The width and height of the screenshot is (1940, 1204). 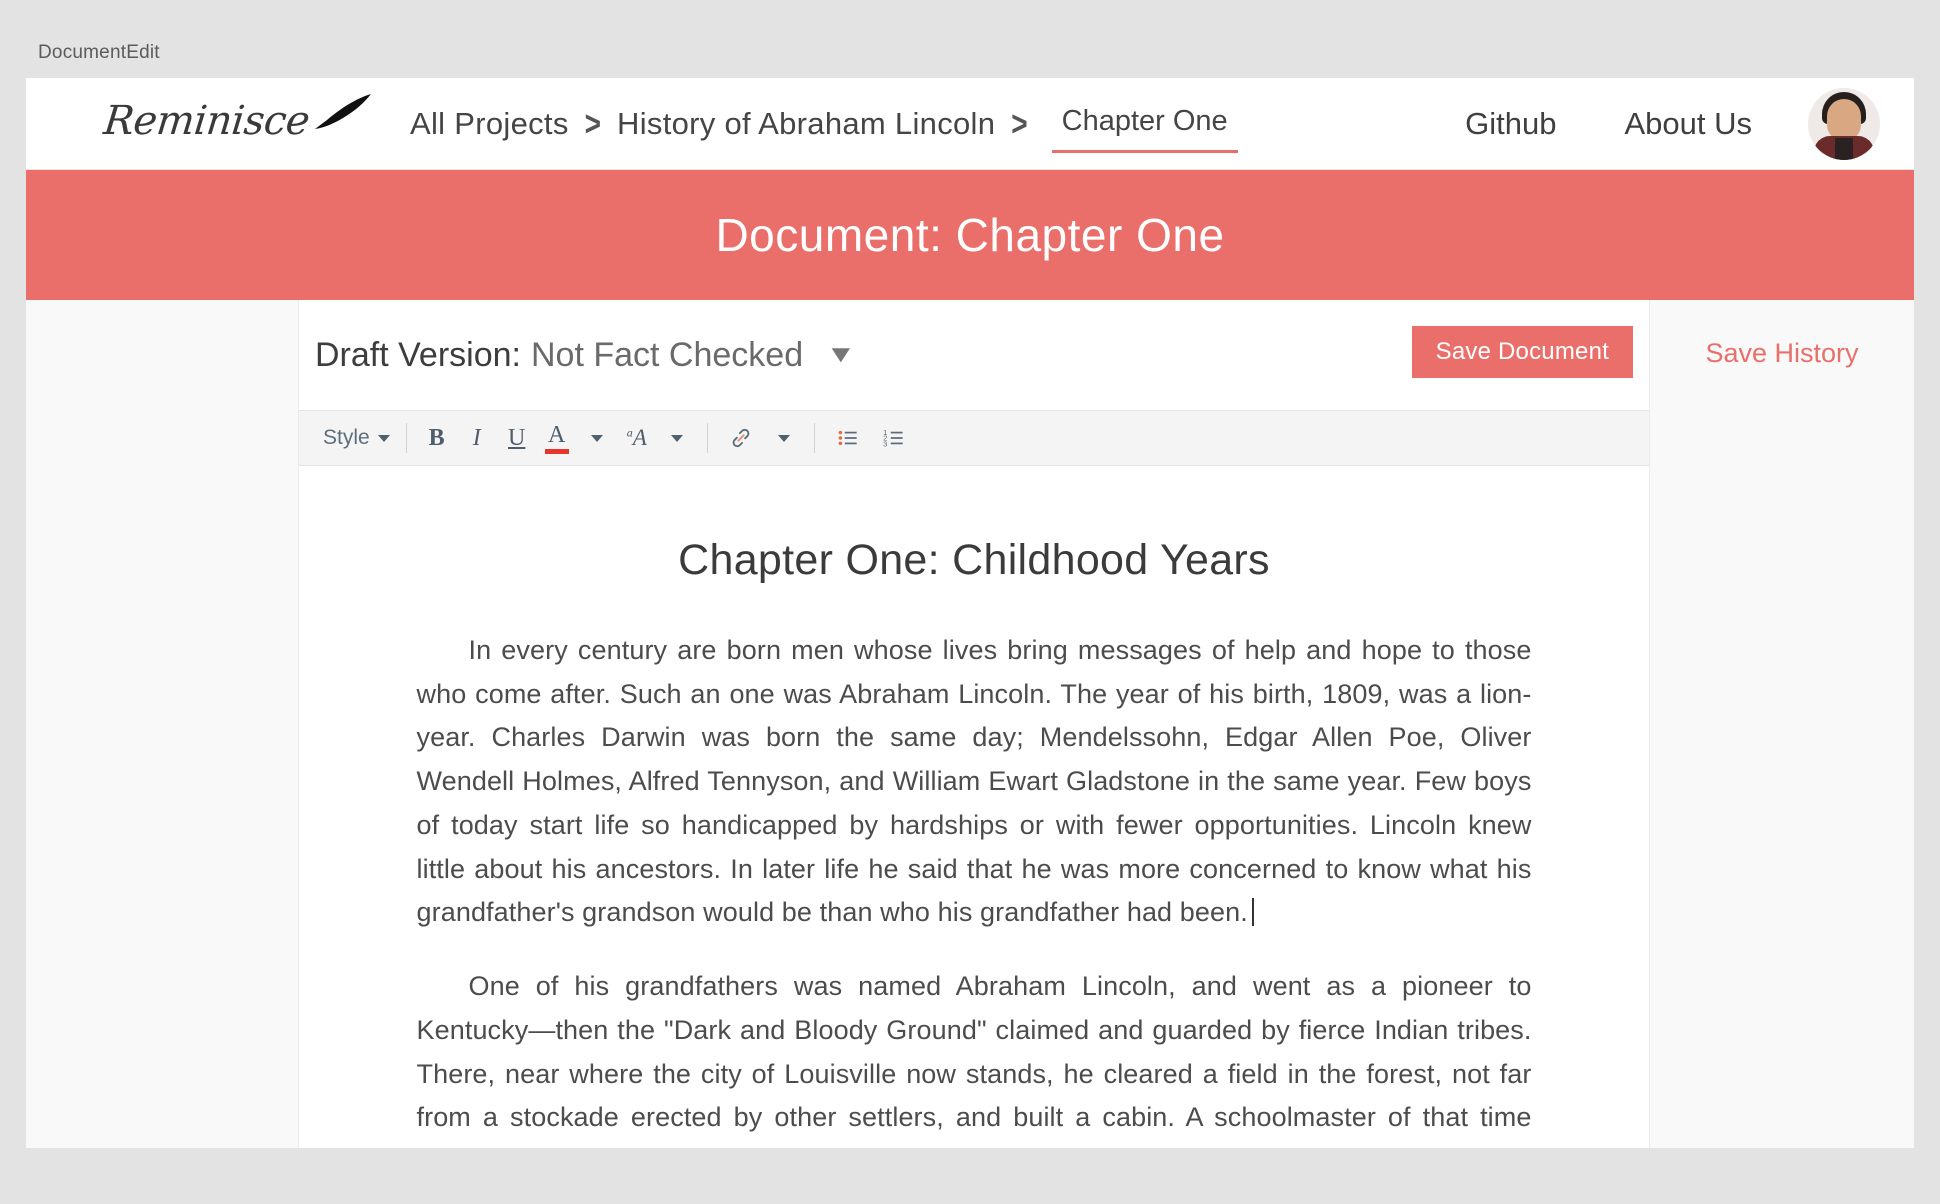 What do you see at coordinates (885, 444) in the screenshot?
I see `svg-text: 3` at bounding box center [885, 444].